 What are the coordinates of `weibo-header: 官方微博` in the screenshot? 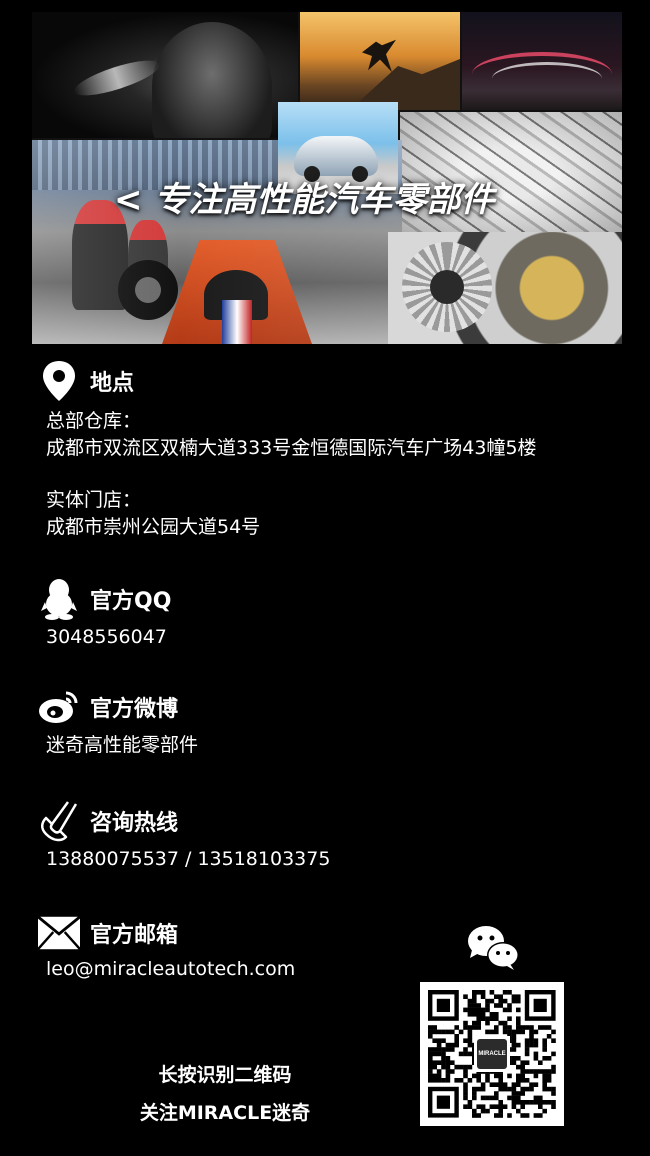 It's located at (118, 707).